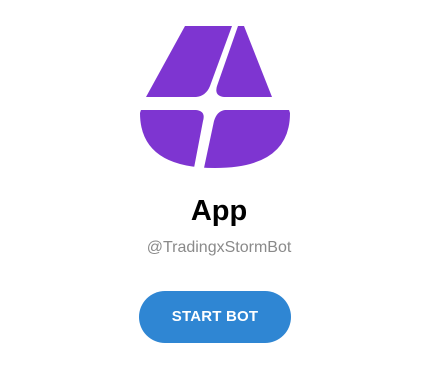 This screenshot has width=438, height=370. Describe the element at coordinates (219, 211) in the screenshot. I see `bot-name: App` at that location.